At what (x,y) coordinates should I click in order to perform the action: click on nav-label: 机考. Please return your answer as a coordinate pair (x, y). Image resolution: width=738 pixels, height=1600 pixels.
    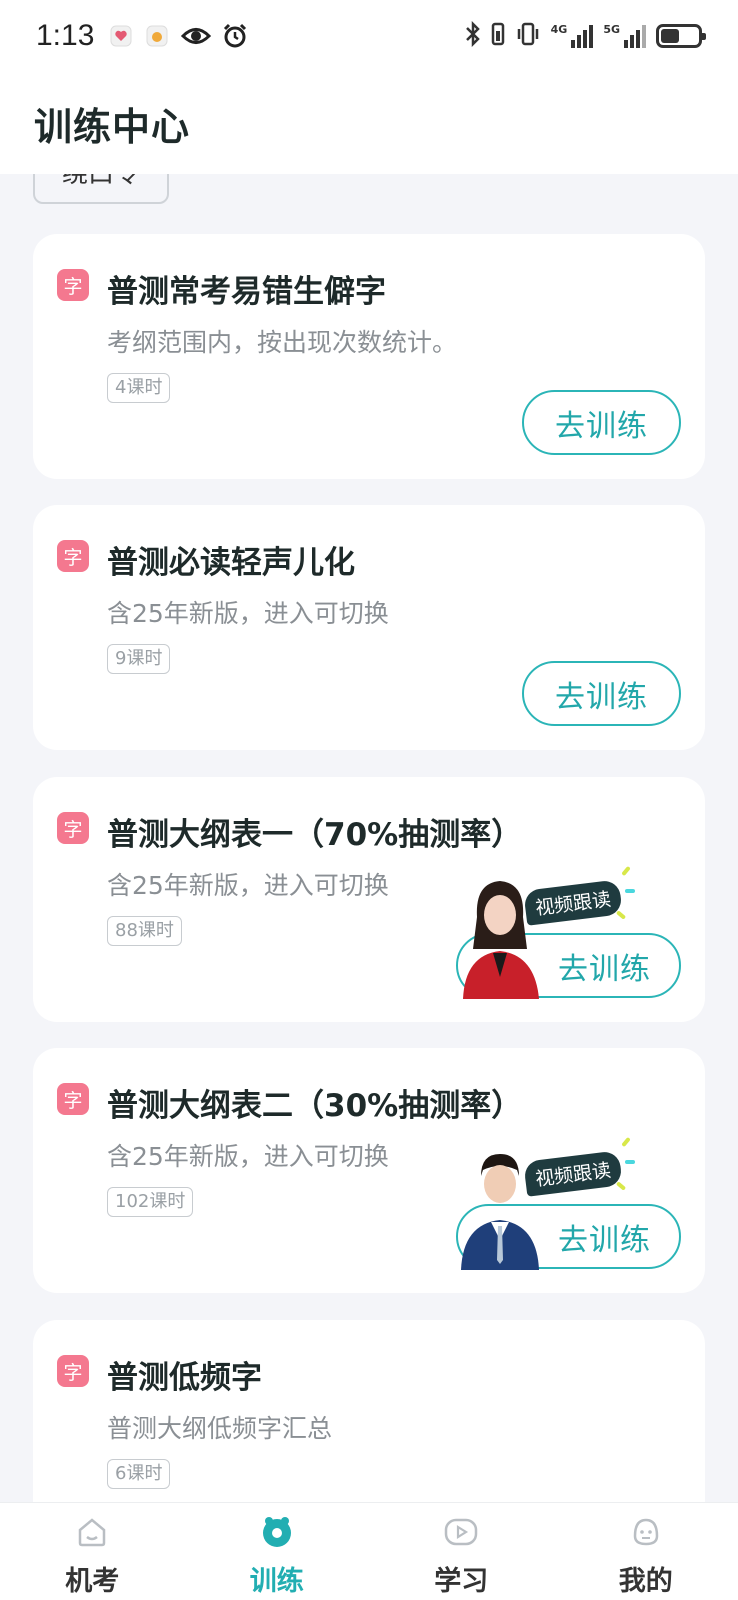
    Looking at the image, I should click on (92, 1581).